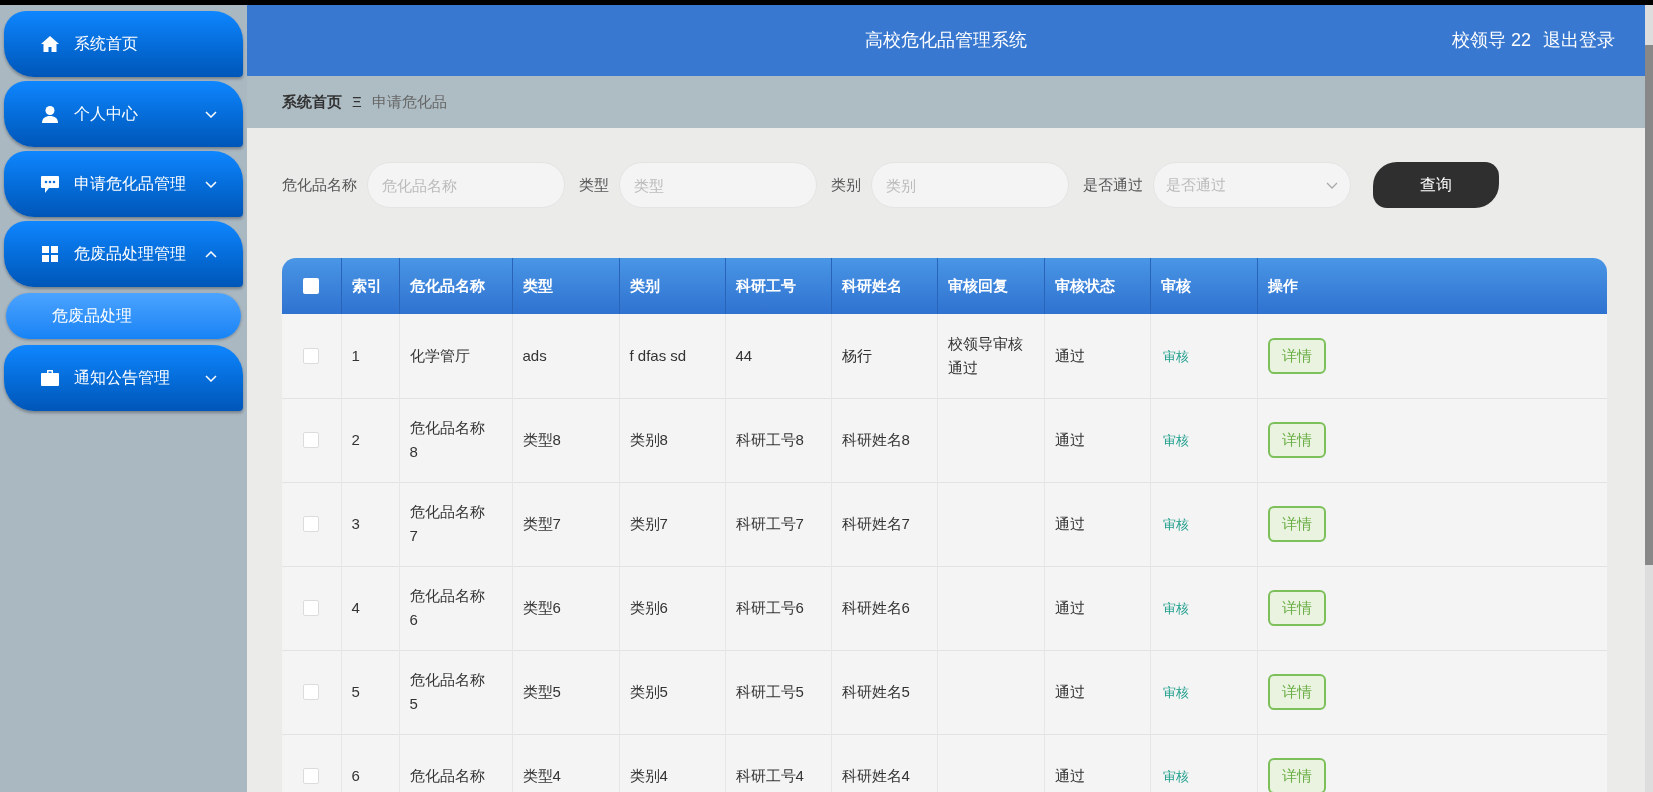 The width and height of the screenshot is (1653, 792). What do you see at coordinates (455, 356) in the screenshot?
I see `table-cell: 化学管厅` at bounding box center [455, 356].